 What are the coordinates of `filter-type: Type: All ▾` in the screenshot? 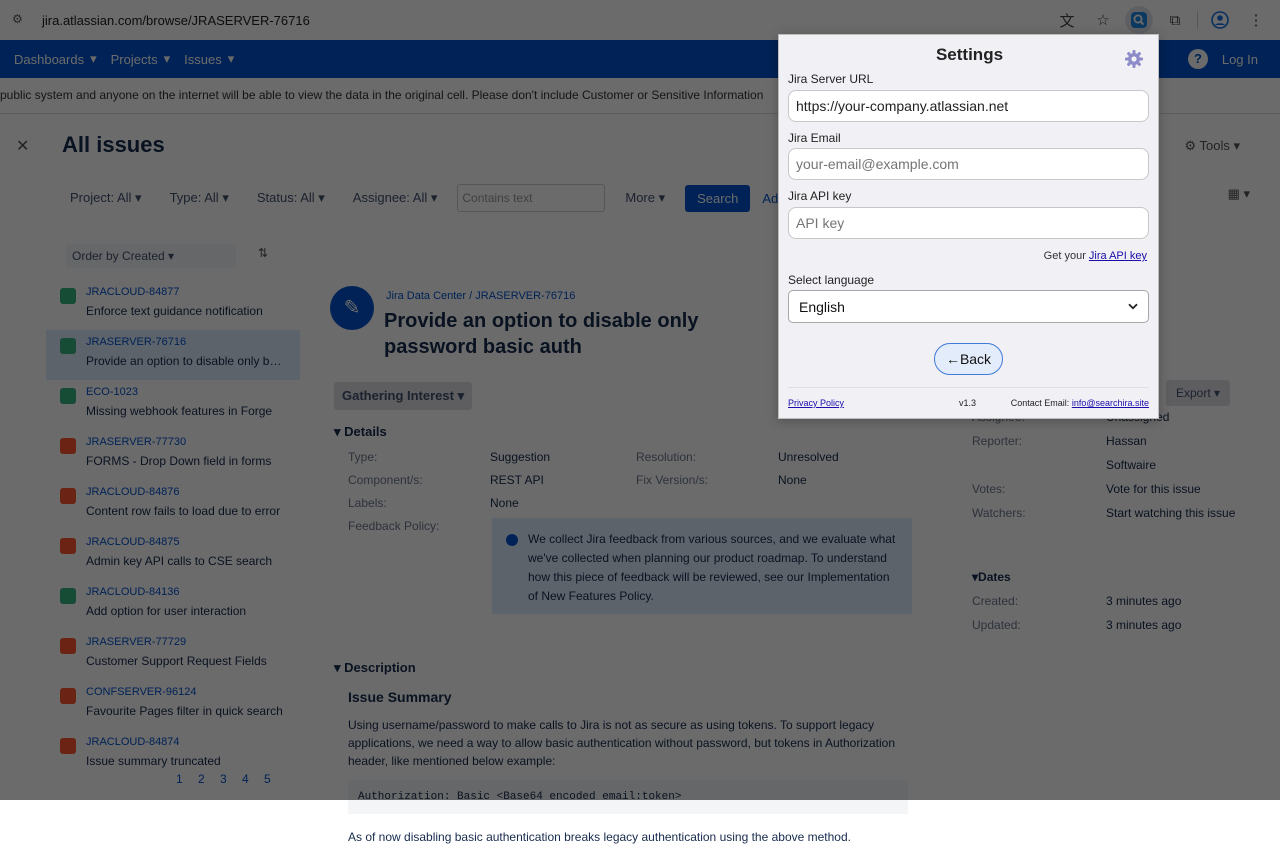 It's located at (199, 198).